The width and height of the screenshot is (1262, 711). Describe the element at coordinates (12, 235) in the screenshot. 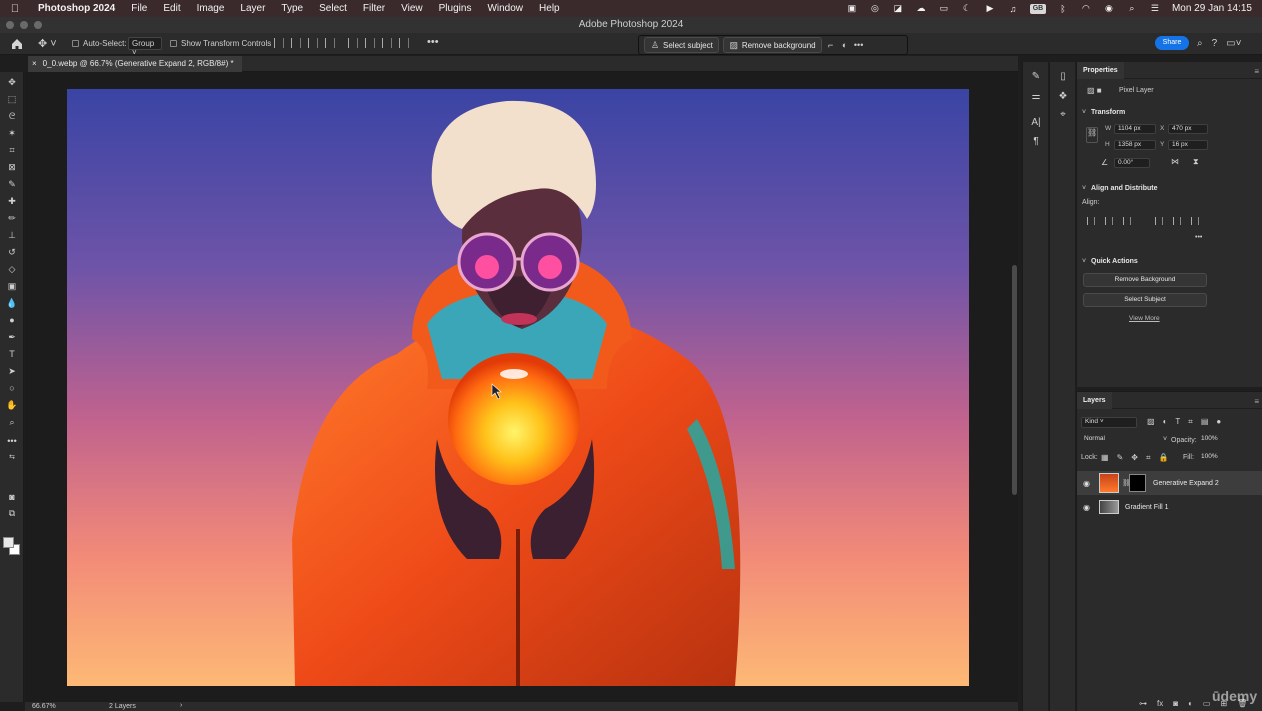

I see `clone-stamp-tool-icon: ⊥` at that location.